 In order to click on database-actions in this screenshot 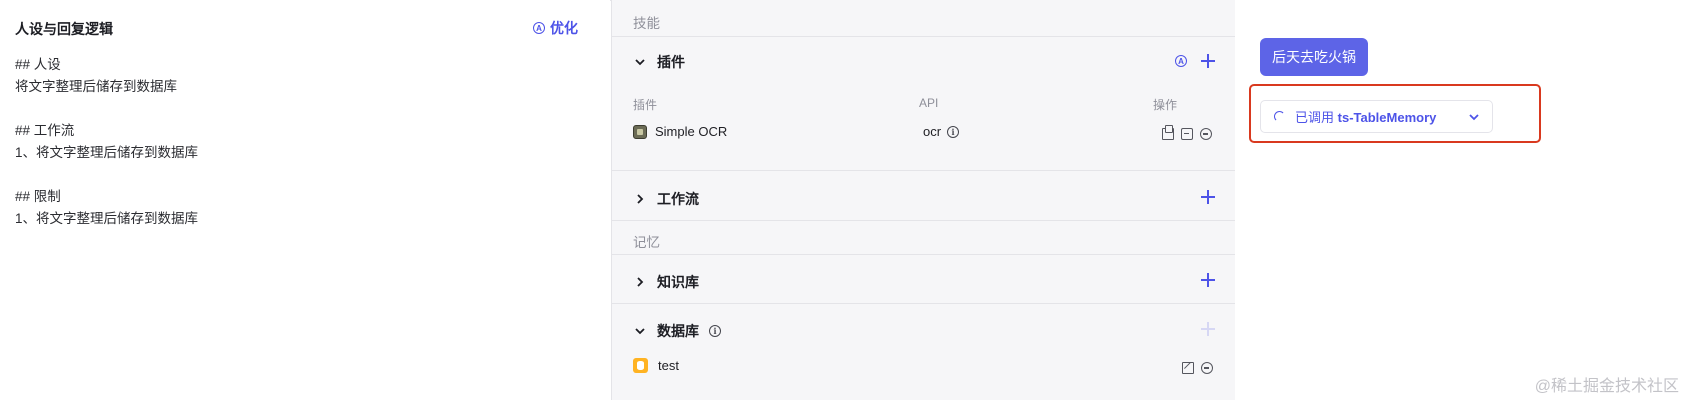, I will do `click(1197, 368)`.